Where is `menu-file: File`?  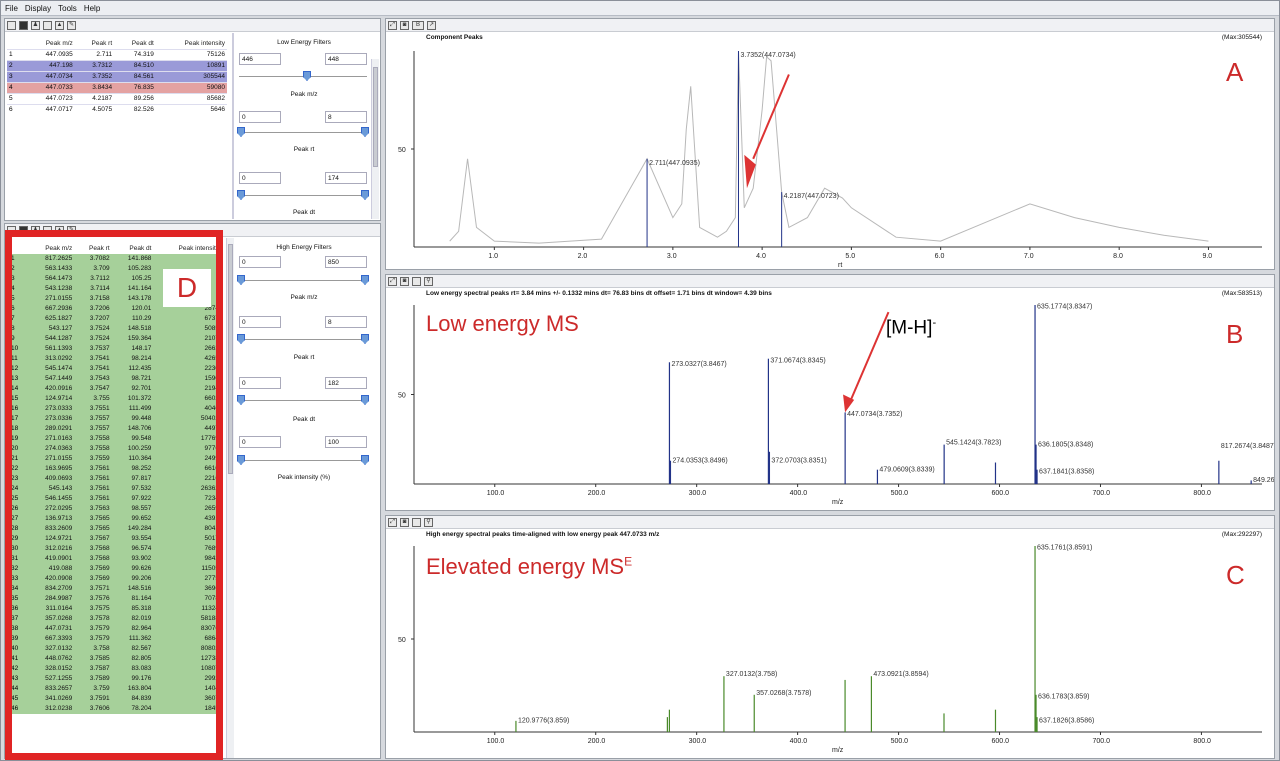
menu-file: File is located at coordinates (11, 8).